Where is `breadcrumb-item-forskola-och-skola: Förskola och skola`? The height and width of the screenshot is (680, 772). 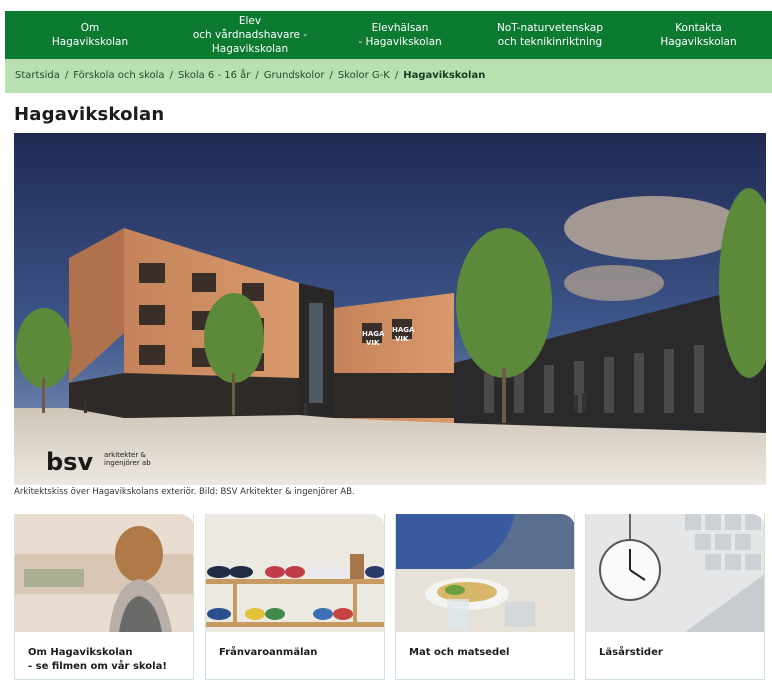 breadcrumb-item-forskola-och-skola: Förskola och skola is located at coordinates (118, 75).